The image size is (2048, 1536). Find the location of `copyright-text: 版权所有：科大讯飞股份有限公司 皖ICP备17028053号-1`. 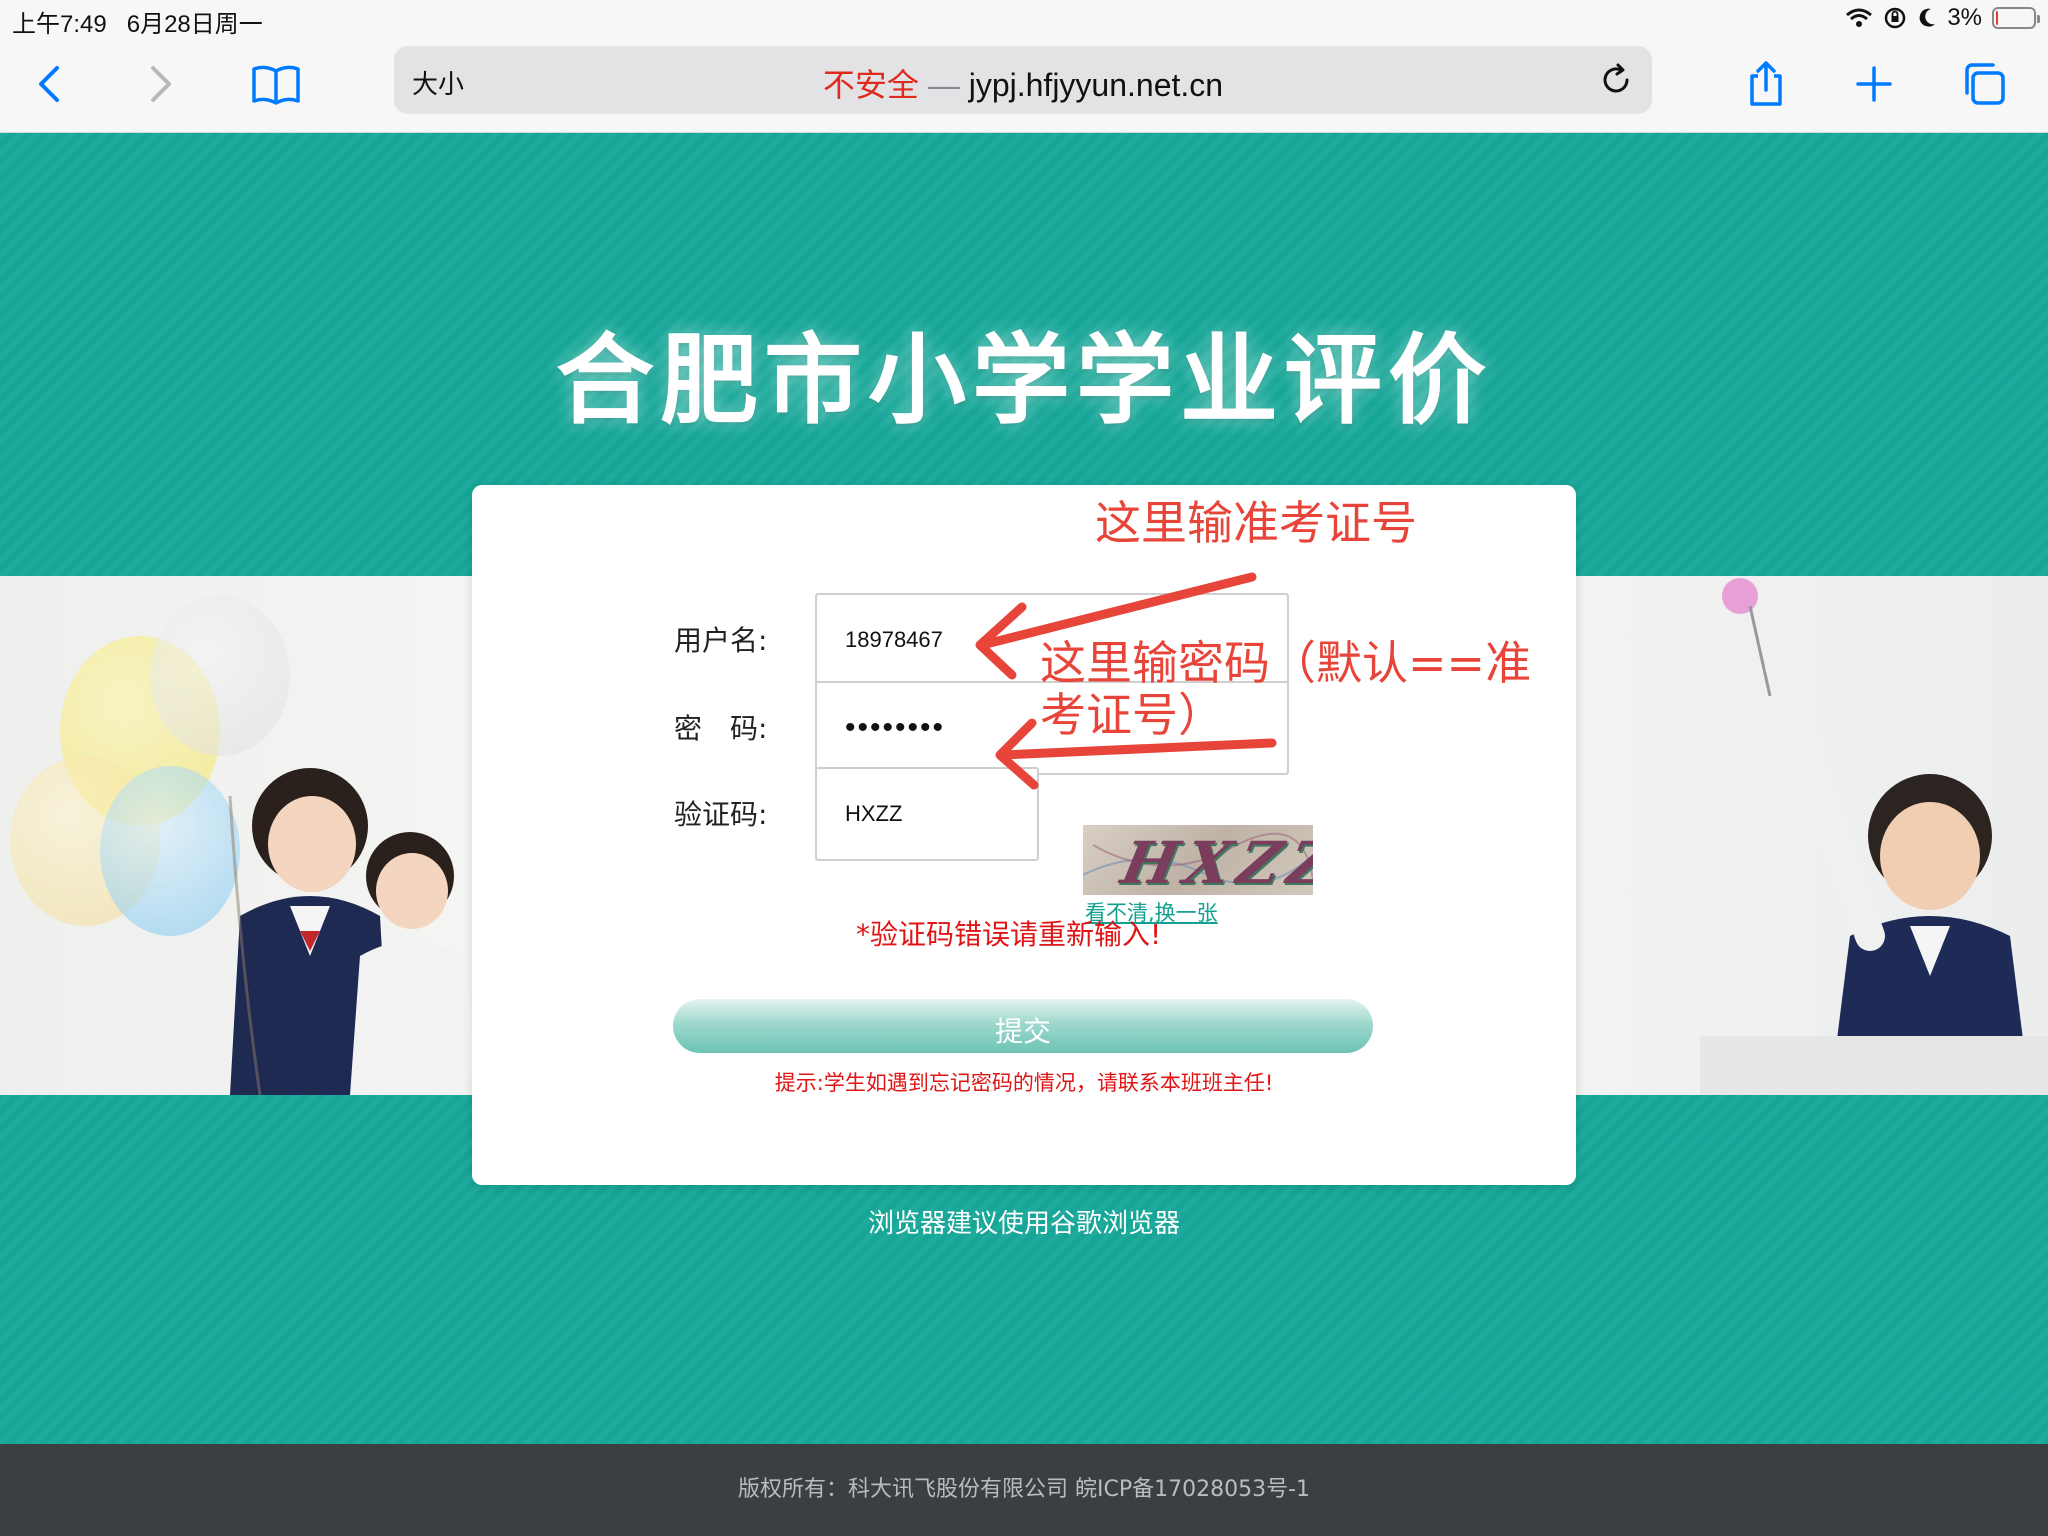

copyright-text: 版权所有：科大讯飞股份有限公司 皖ICP备17028053号-1 is located at coordinates (1024, 1489).